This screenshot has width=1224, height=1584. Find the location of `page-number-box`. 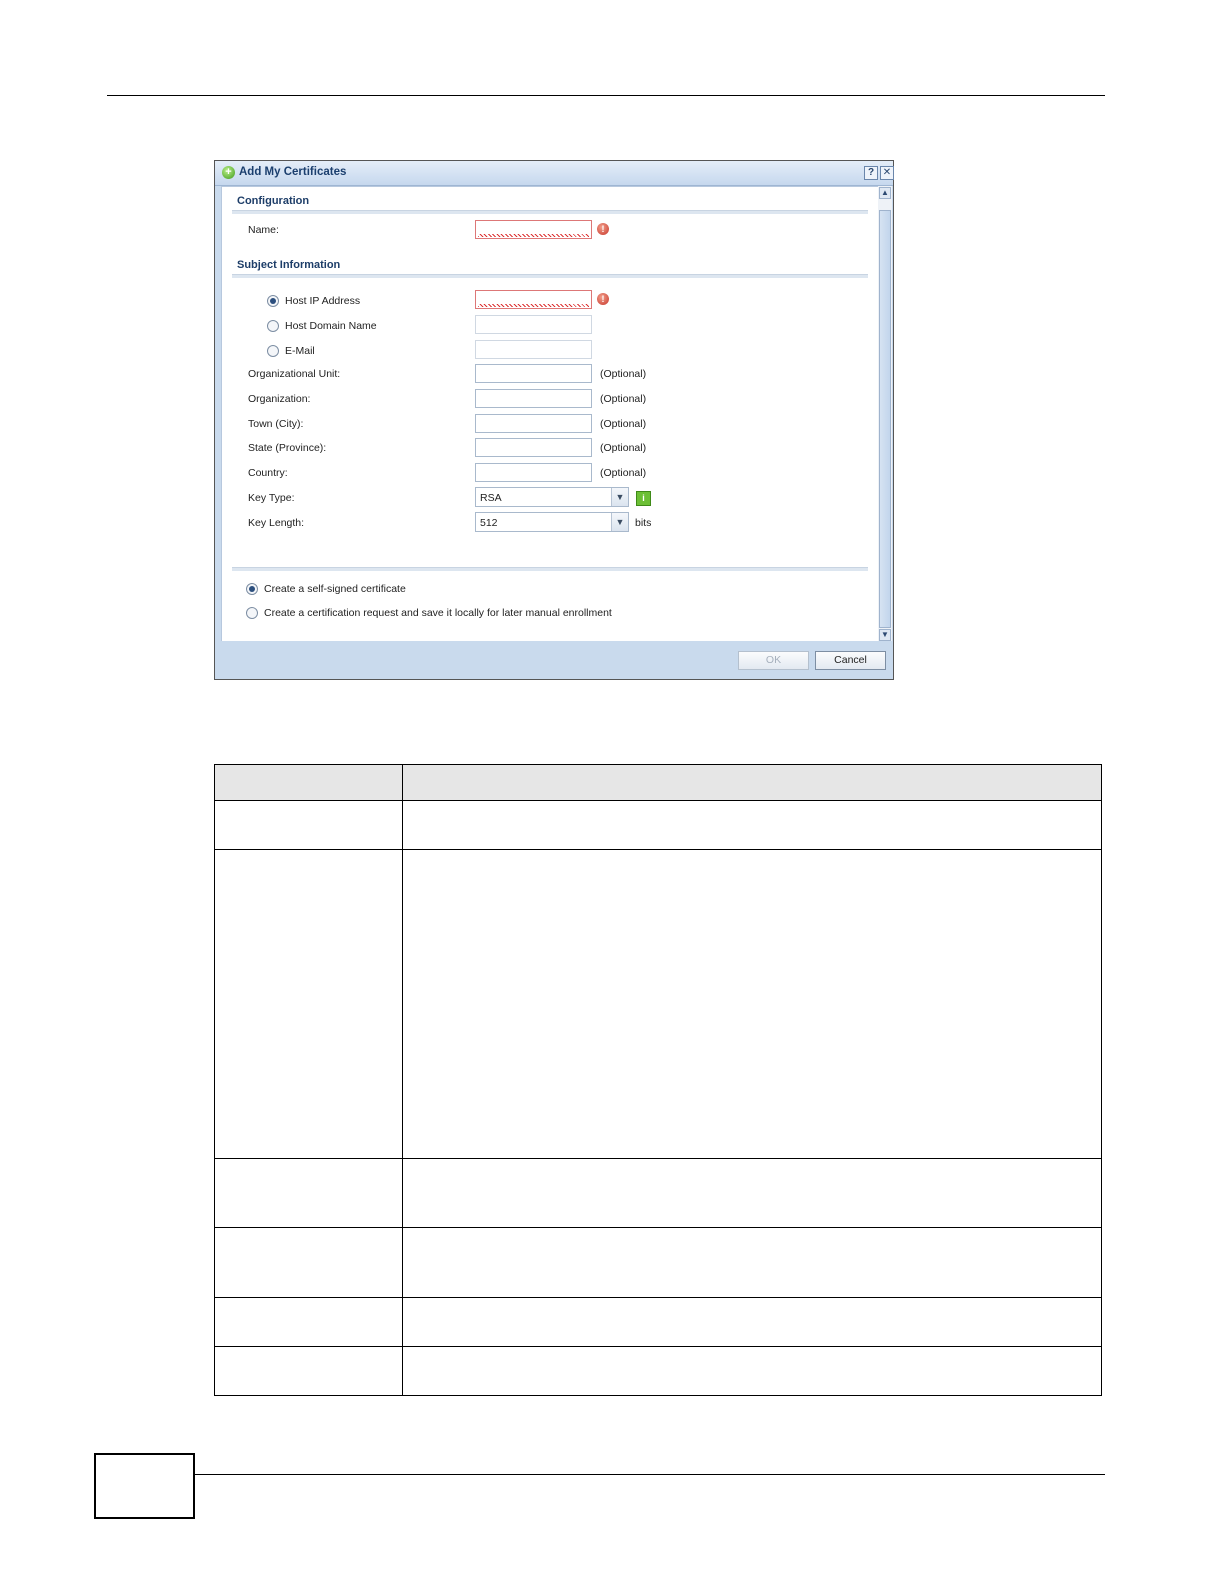

page-number-box is located at coordinates (144, 1486).